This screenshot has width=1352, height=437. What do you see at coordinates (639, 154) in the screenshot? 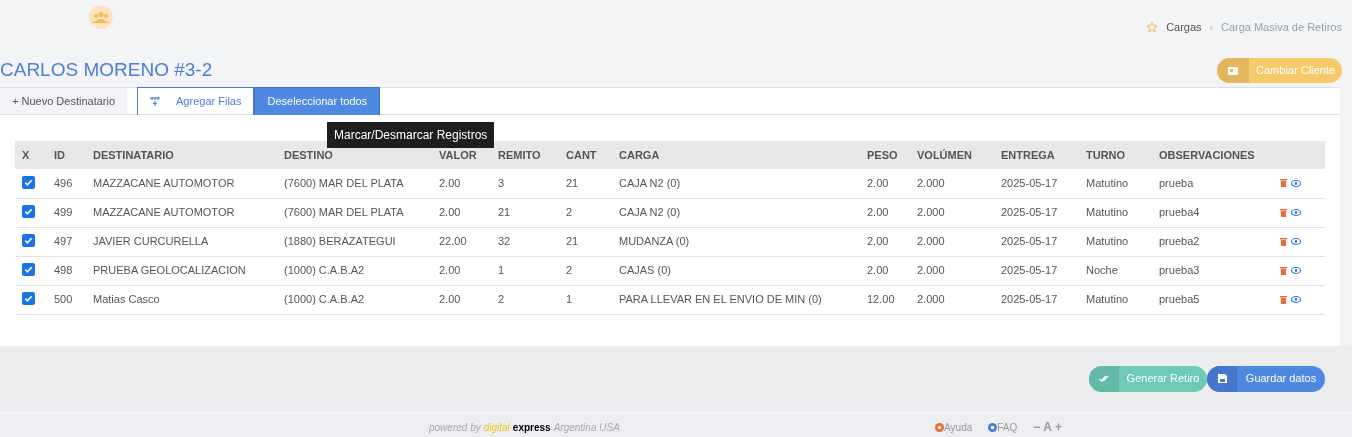
I see `column-header: CARGA` at bounding box center [639, 154].